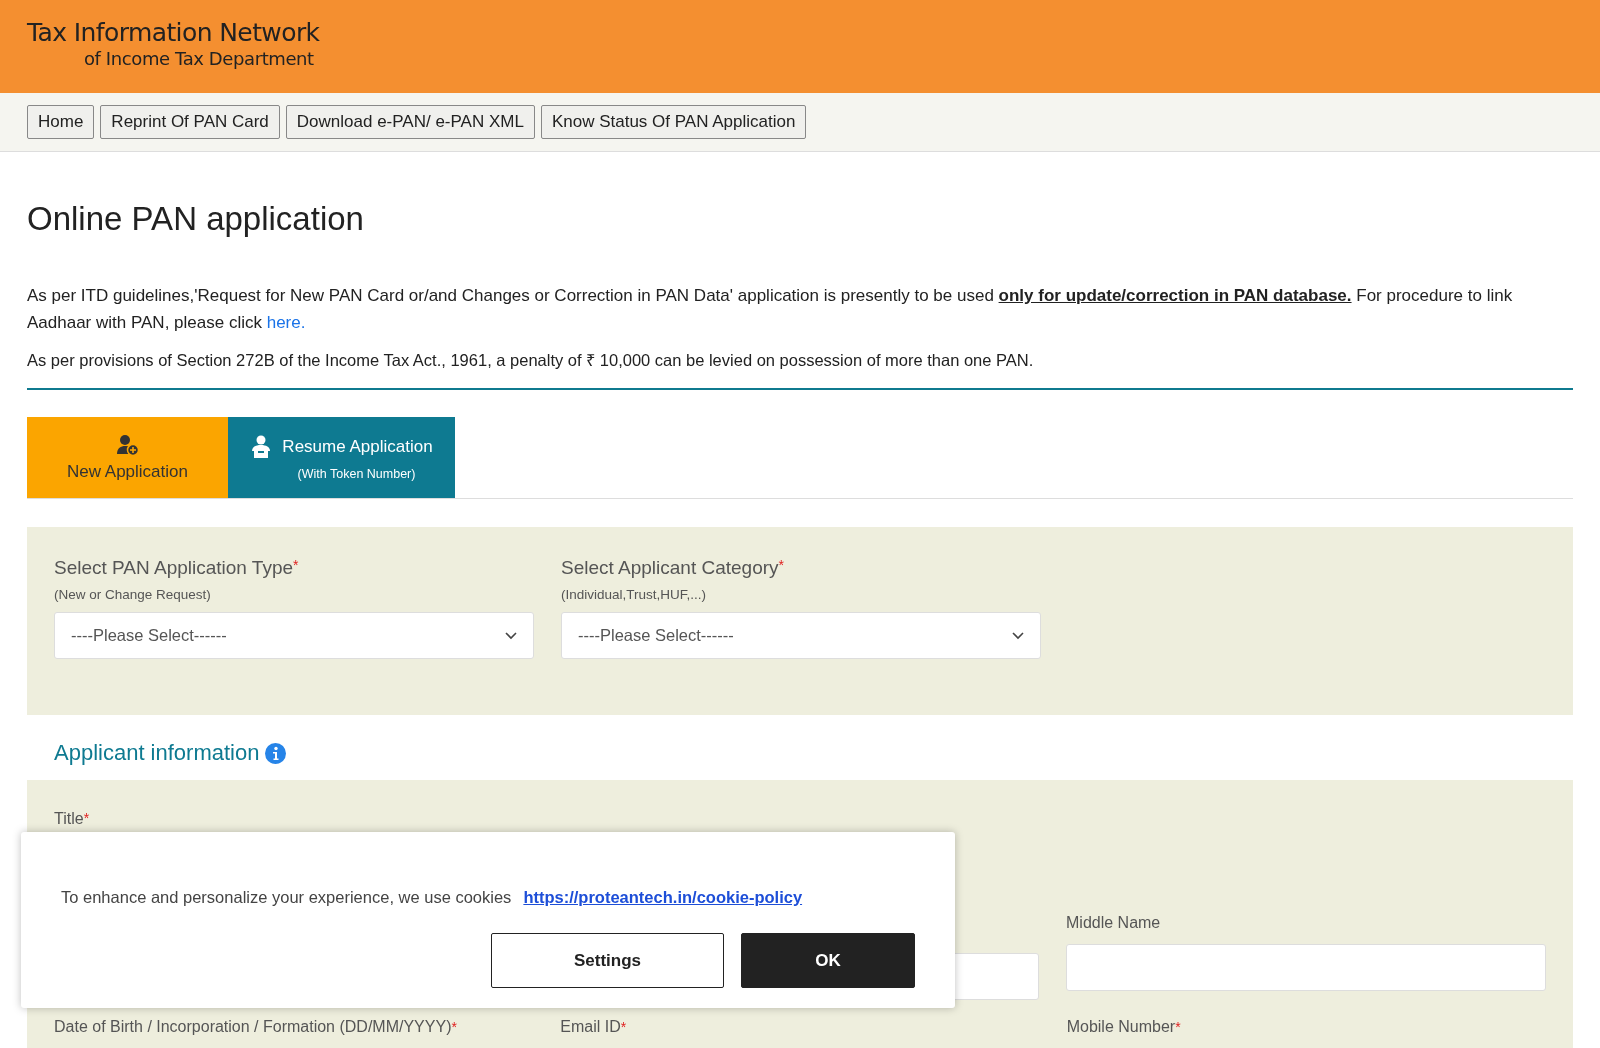 Image resolution: width=1600 pixels, height=1048 pixels. I want to click on field-label: Date of Birth / Incorporation / Formation (DD/MM/YYYY), so click(253, 1026).